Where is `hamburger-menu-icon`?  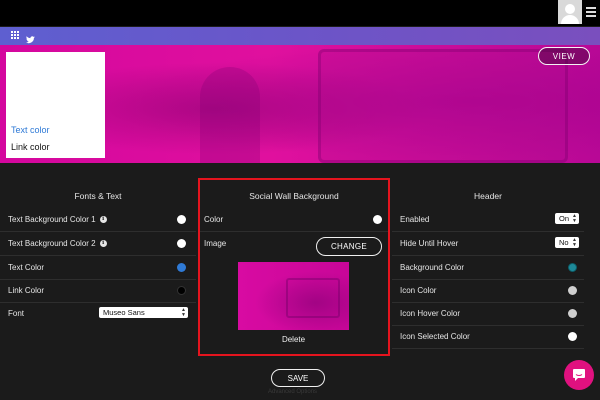
hamburger-menu-icon is located at coordinates (591, 12).